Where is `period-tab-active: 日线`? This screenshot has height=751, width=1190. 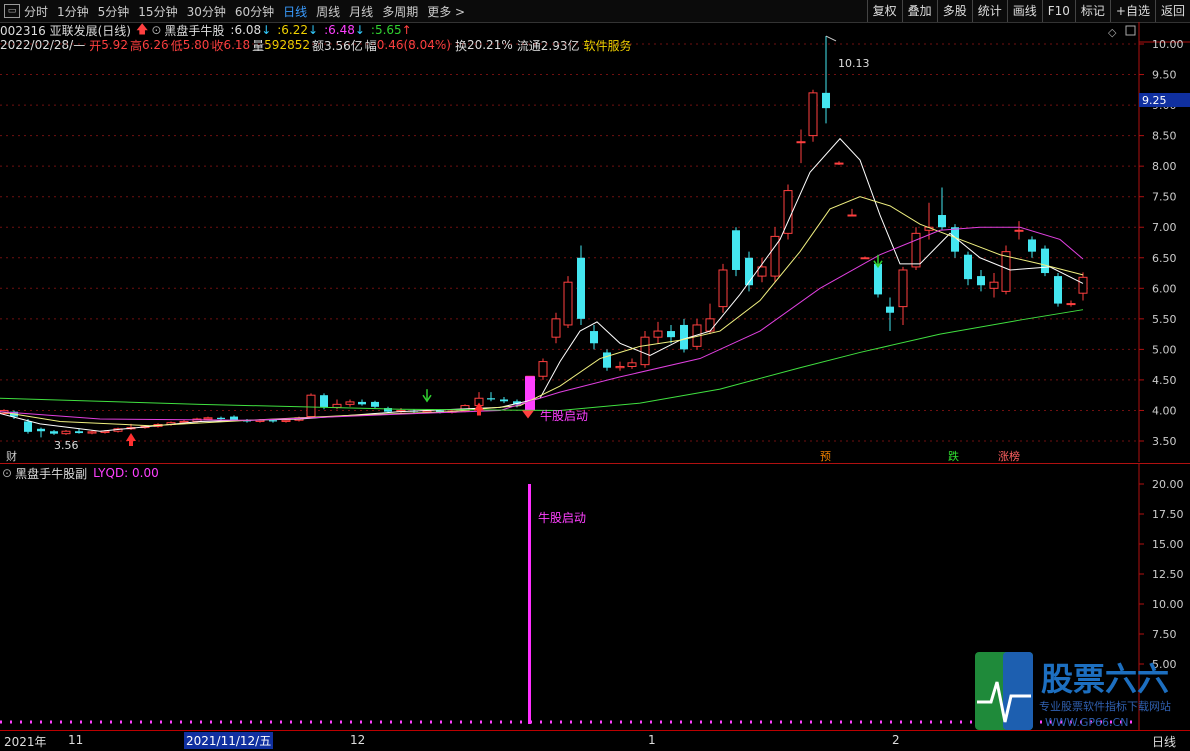
period-tab-active: 日线 is located at coordinates (295, 11).